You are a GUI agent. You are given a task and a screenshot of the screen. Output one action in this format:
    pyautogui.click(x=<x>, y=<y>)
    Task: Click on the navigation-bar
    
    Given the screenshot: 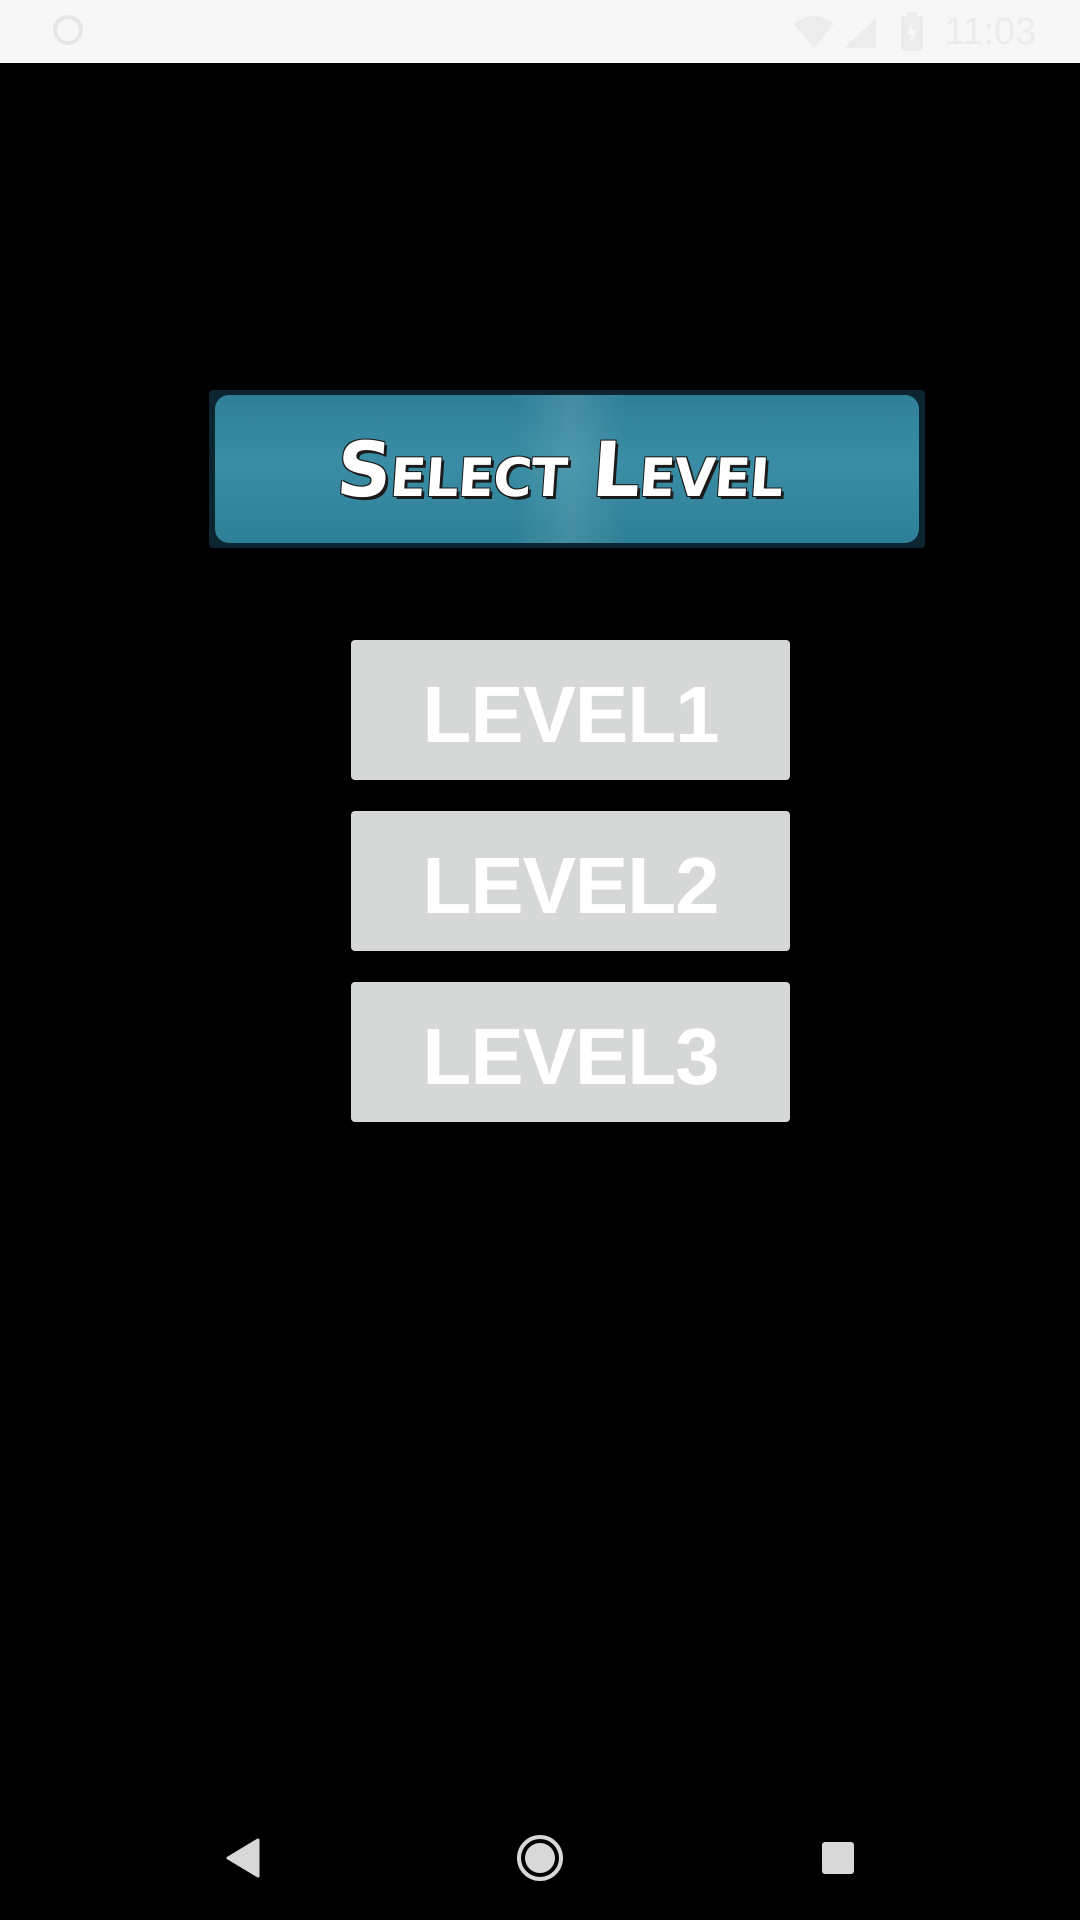 What is the action you would take?
    pyautogui.click(x=540, y=1860)
    